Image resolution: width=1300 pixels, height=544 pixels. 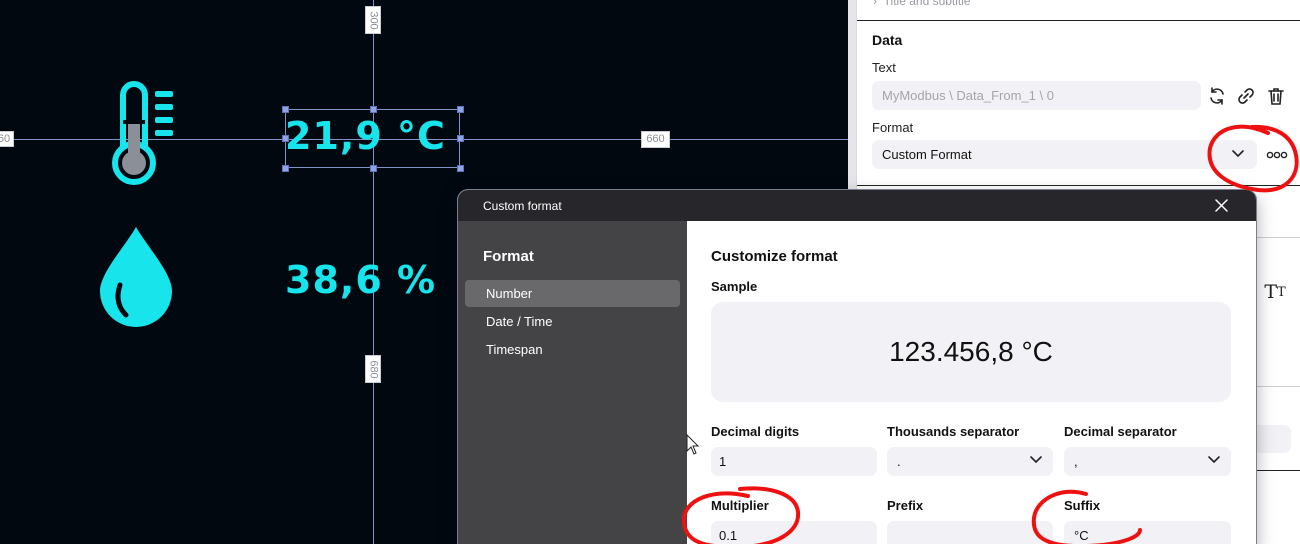 What do you see at coordinates (1217, 96) in the screenshot?
I see `refresh-icon` at bounding box center [1217, 96].